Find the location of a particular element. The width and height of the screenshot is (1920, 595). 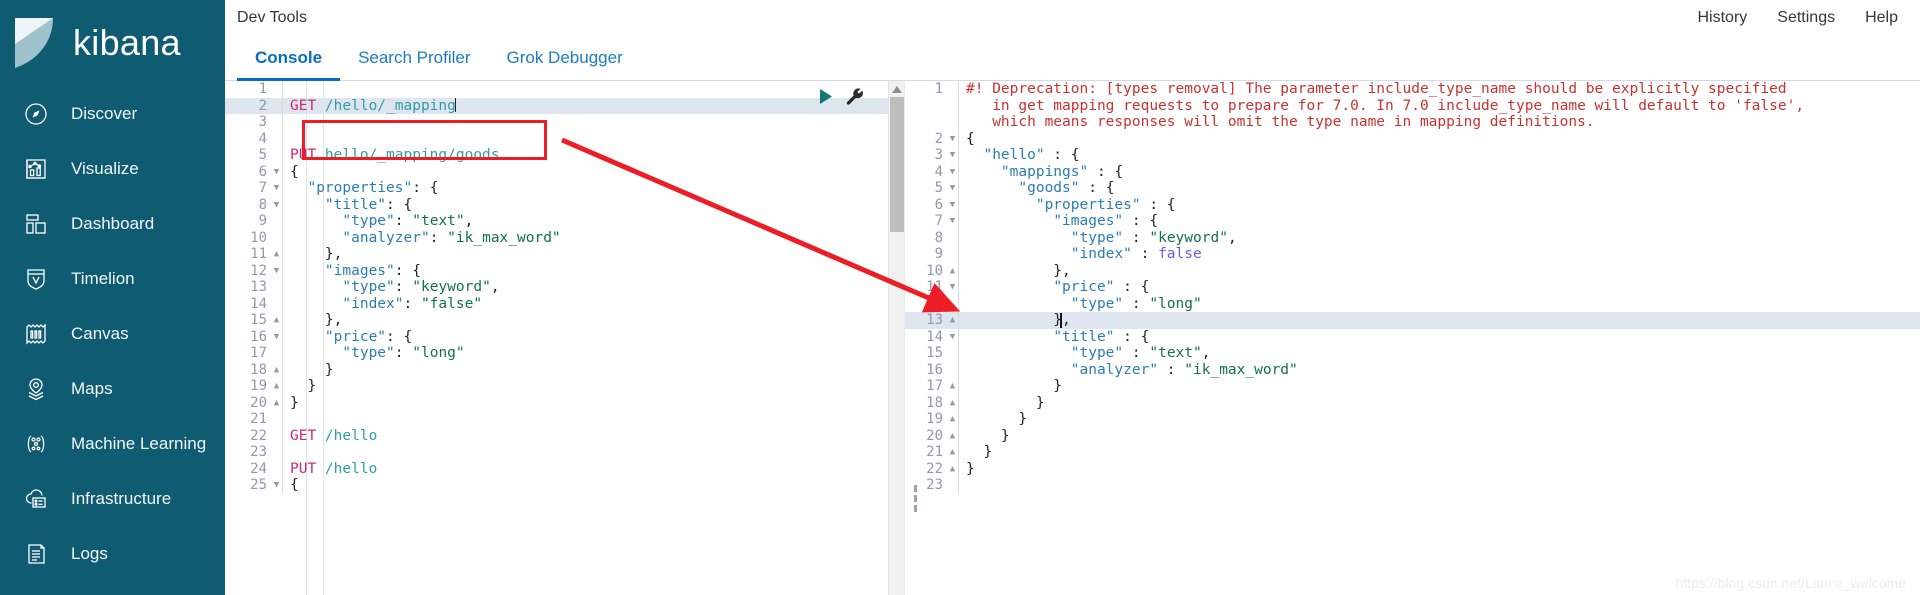

chevron-up-icon is located at coordinates (896, 89).